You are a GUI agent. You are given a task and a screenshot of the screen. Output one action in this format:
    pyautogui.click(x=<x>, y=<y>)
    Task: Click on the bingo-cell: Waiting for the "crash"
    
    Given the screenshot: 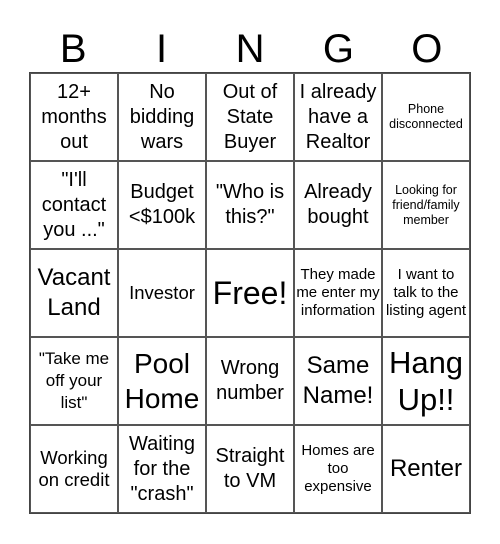 What is the action you would take?
    pyautogui.click(x=162, y=469)
    